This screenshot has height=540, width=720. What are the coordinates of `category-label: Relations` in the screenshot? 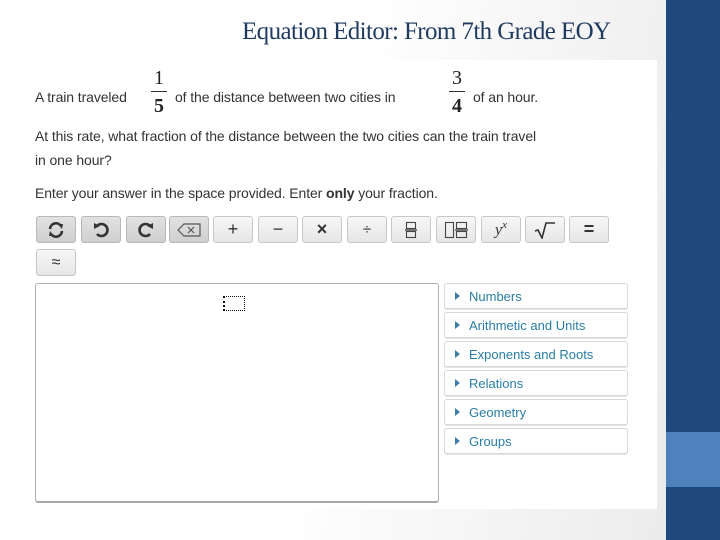 It's located at (496, 383).